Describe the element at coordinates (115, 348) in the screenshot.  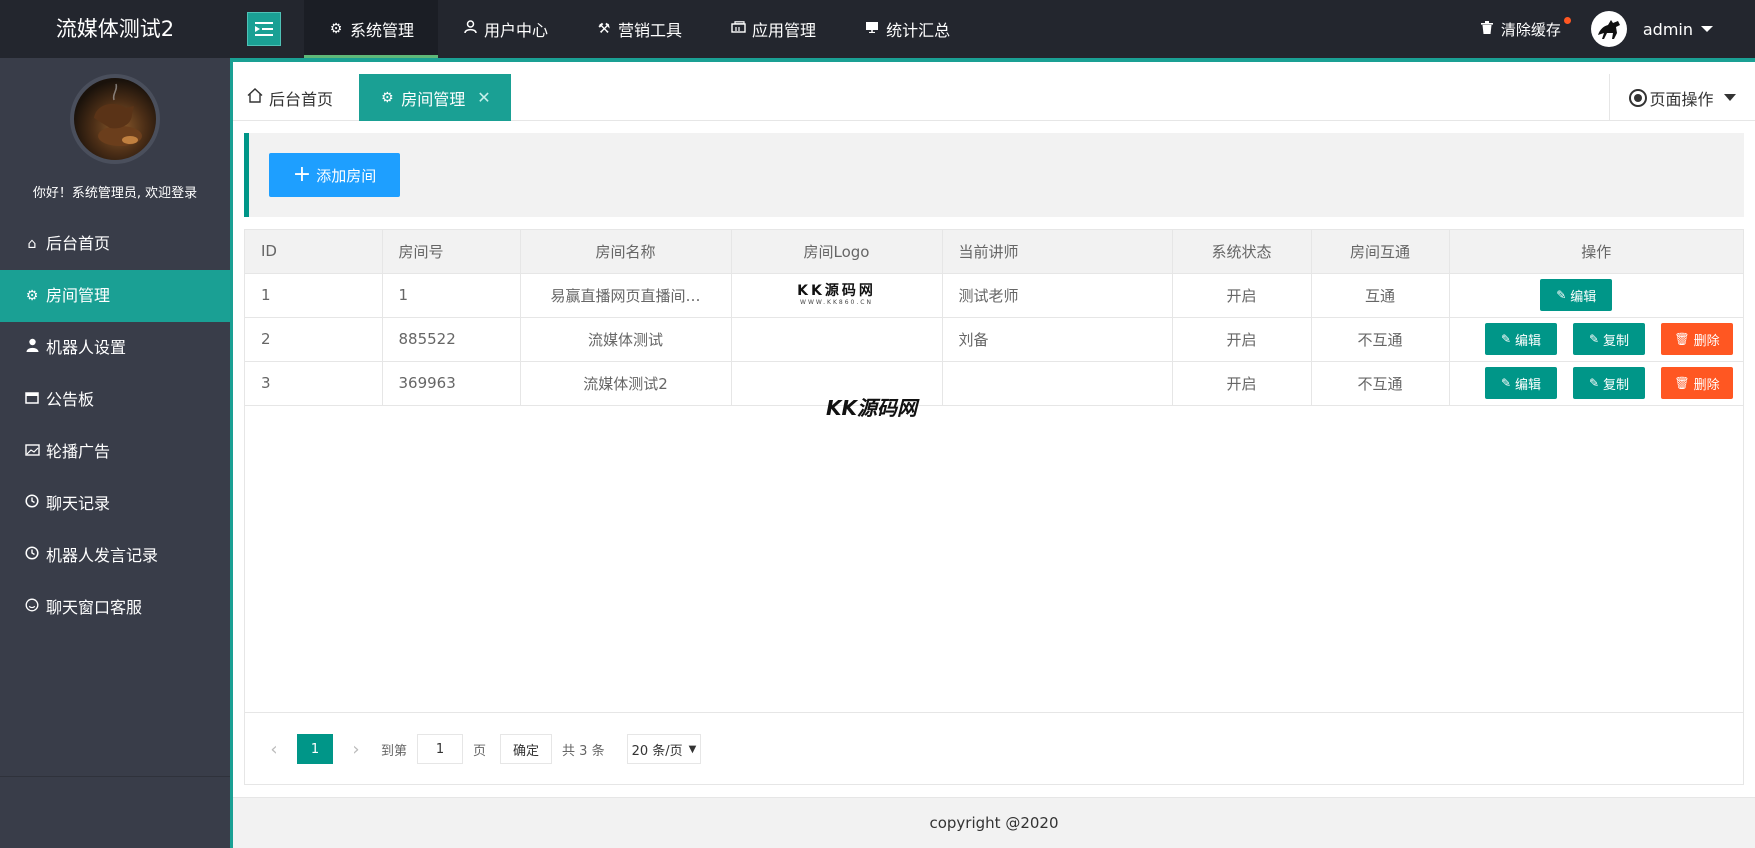
I see `sidebar-item-robot-settings: 机器人设置` at that location.